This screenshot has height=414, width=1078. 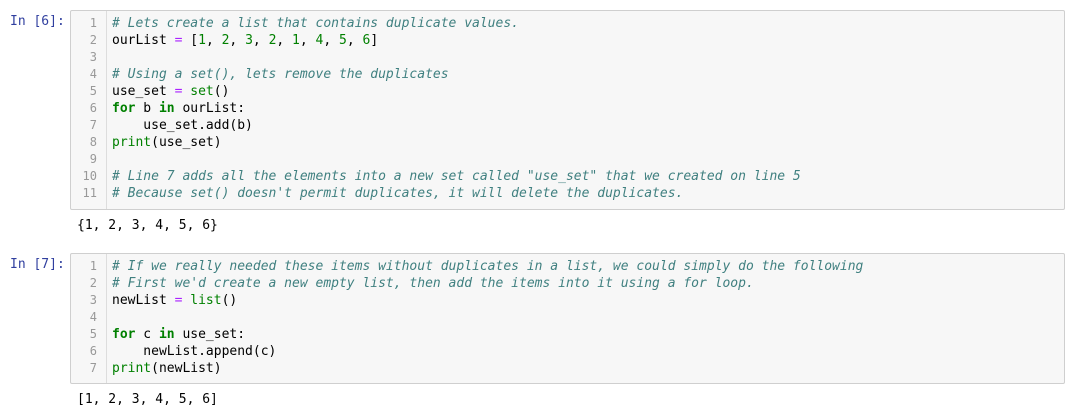 I want to click on code-text: ourList = [1, 2, 3, 2, 1, 4, 5, 6], so click(x=245, y=40).